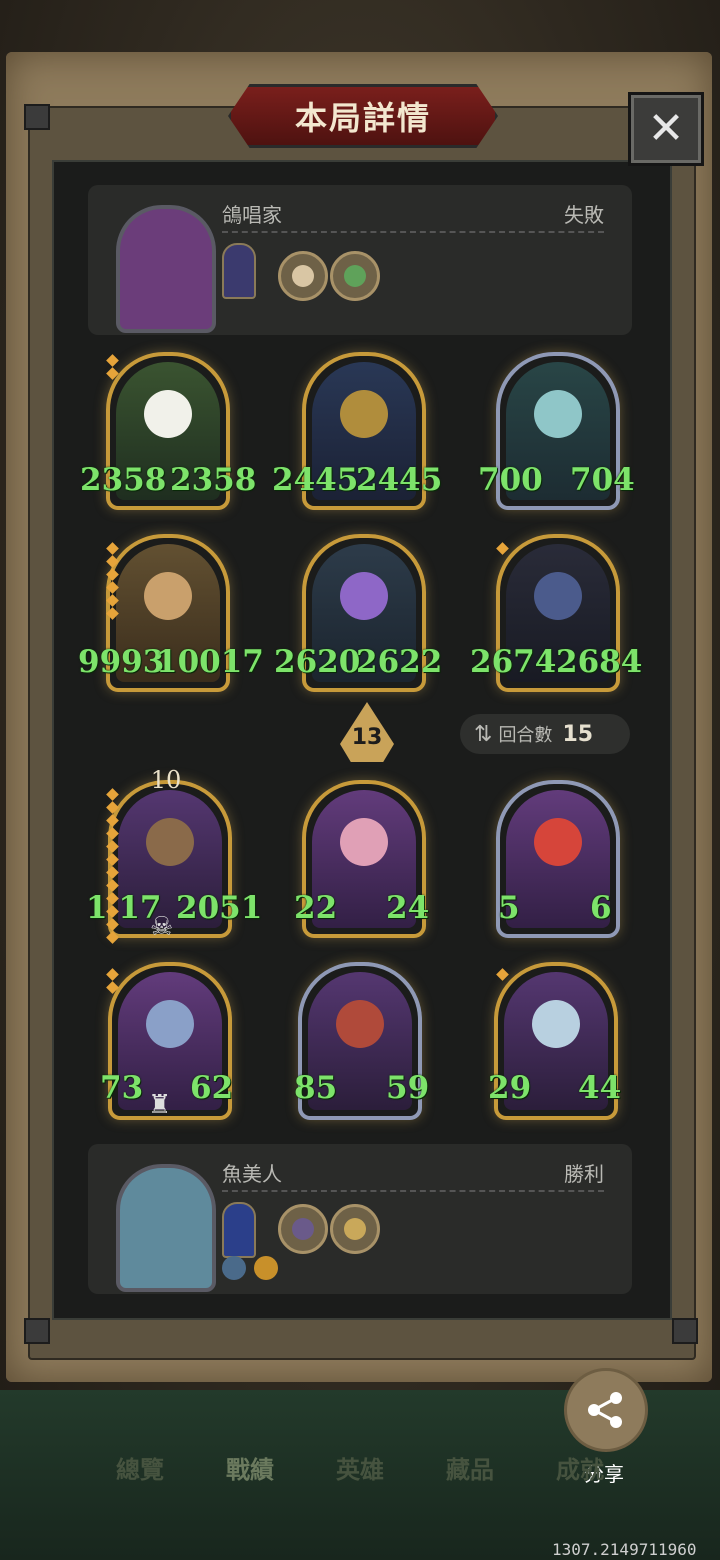  I want to click on attack-value: 2620, so click(317, 662).